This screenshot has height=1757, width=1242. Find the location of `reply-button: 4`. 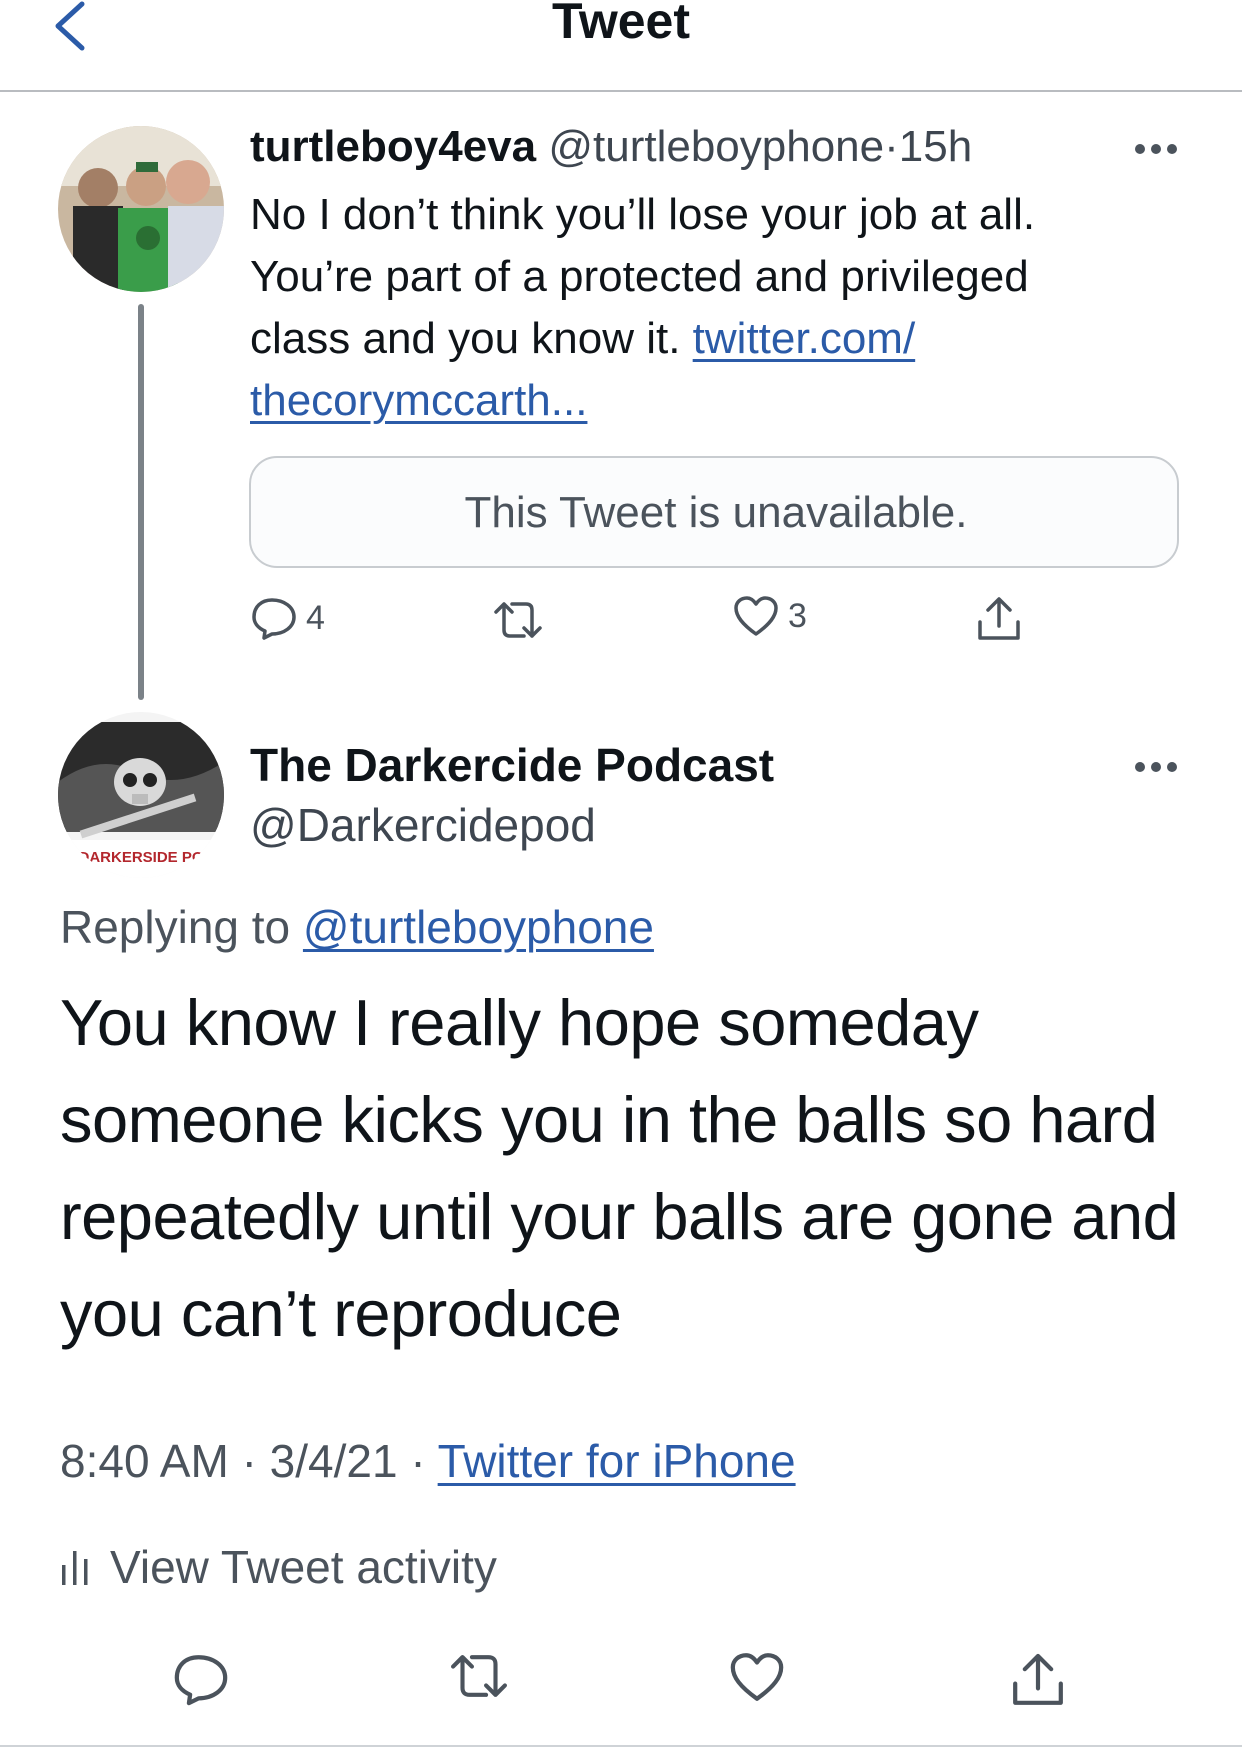

reply-button: 4 is located at coordinates (287, 618).